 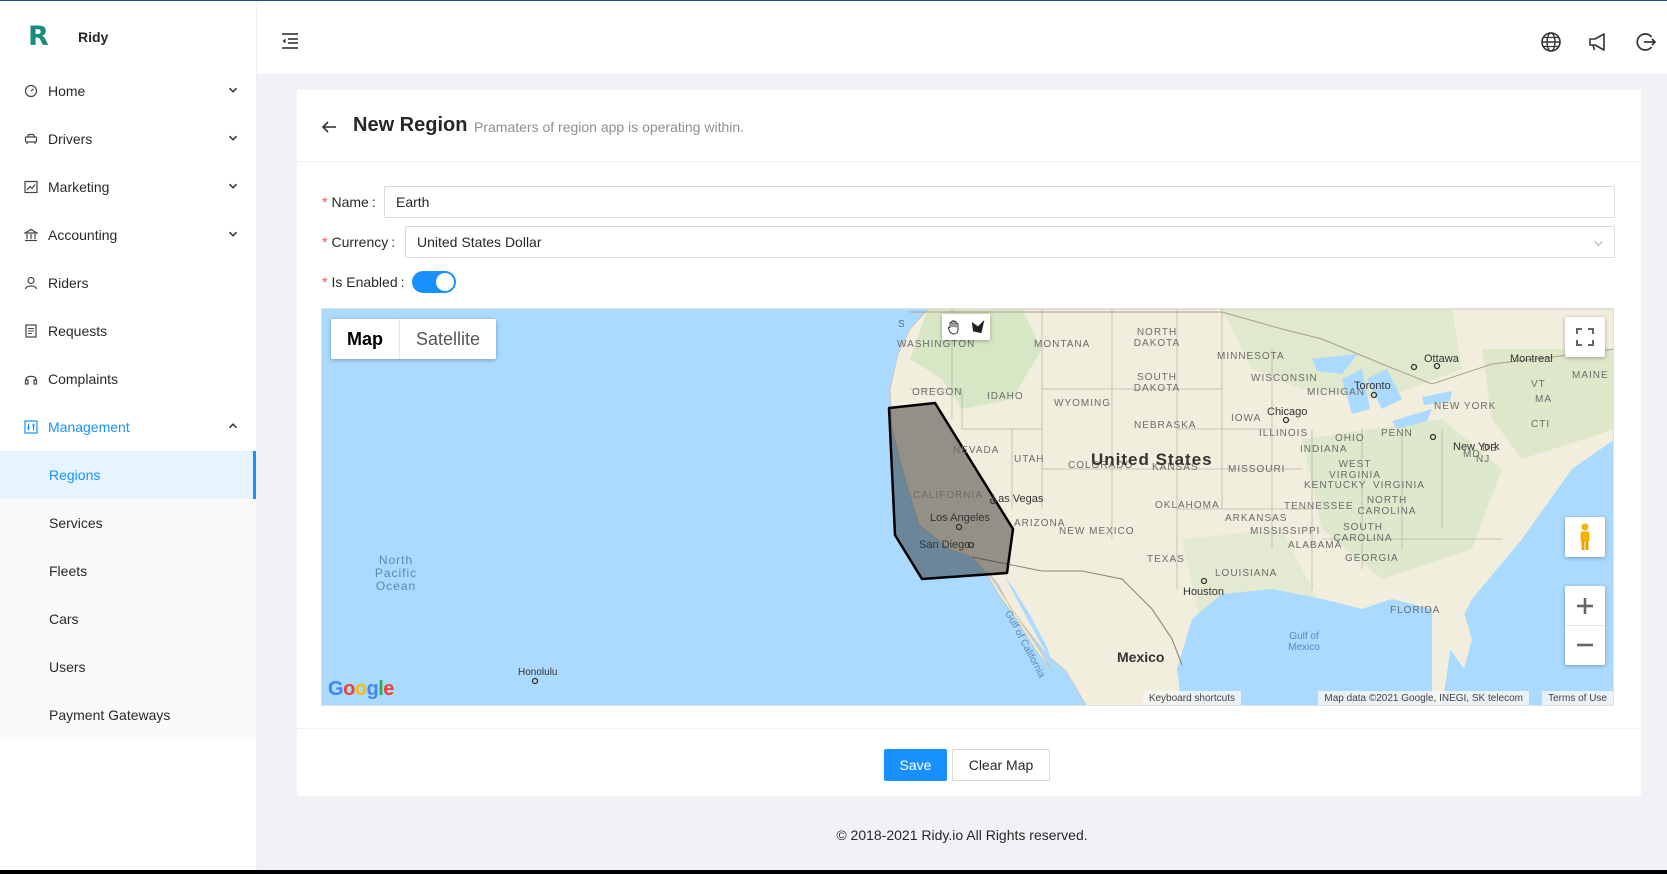 I want to click on clear-map-button: Clear Map, so click(x=1001, y=765).